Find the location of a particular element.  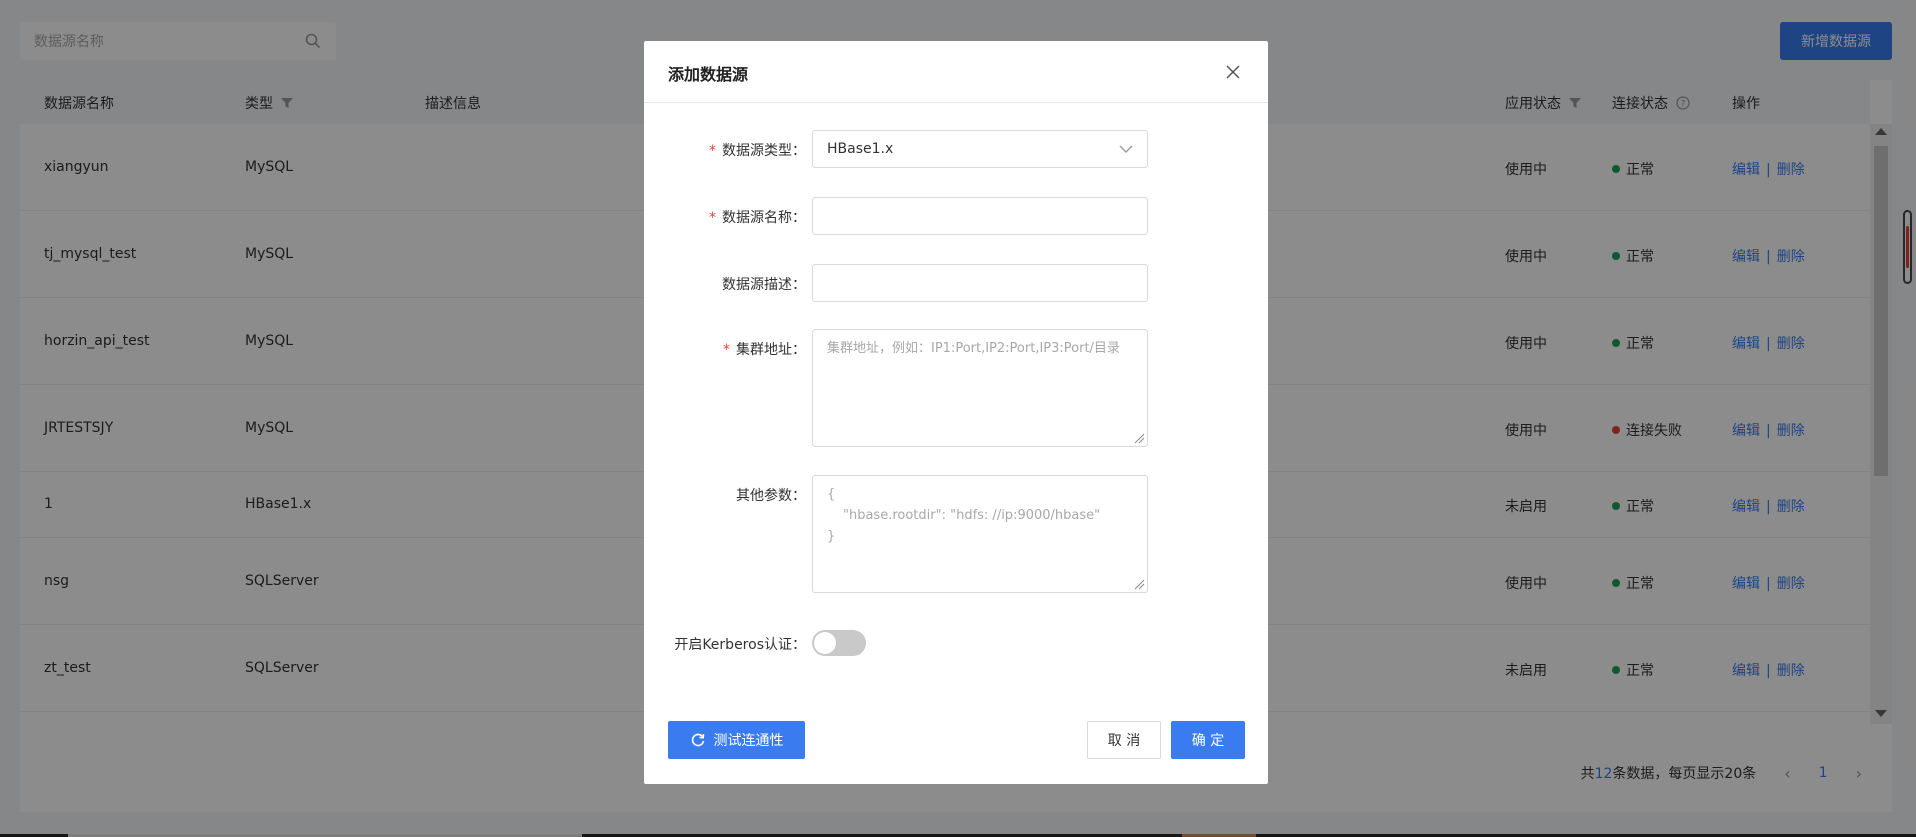

field-label-cluster: * 集群地址： is located at coordinates (764, 350).